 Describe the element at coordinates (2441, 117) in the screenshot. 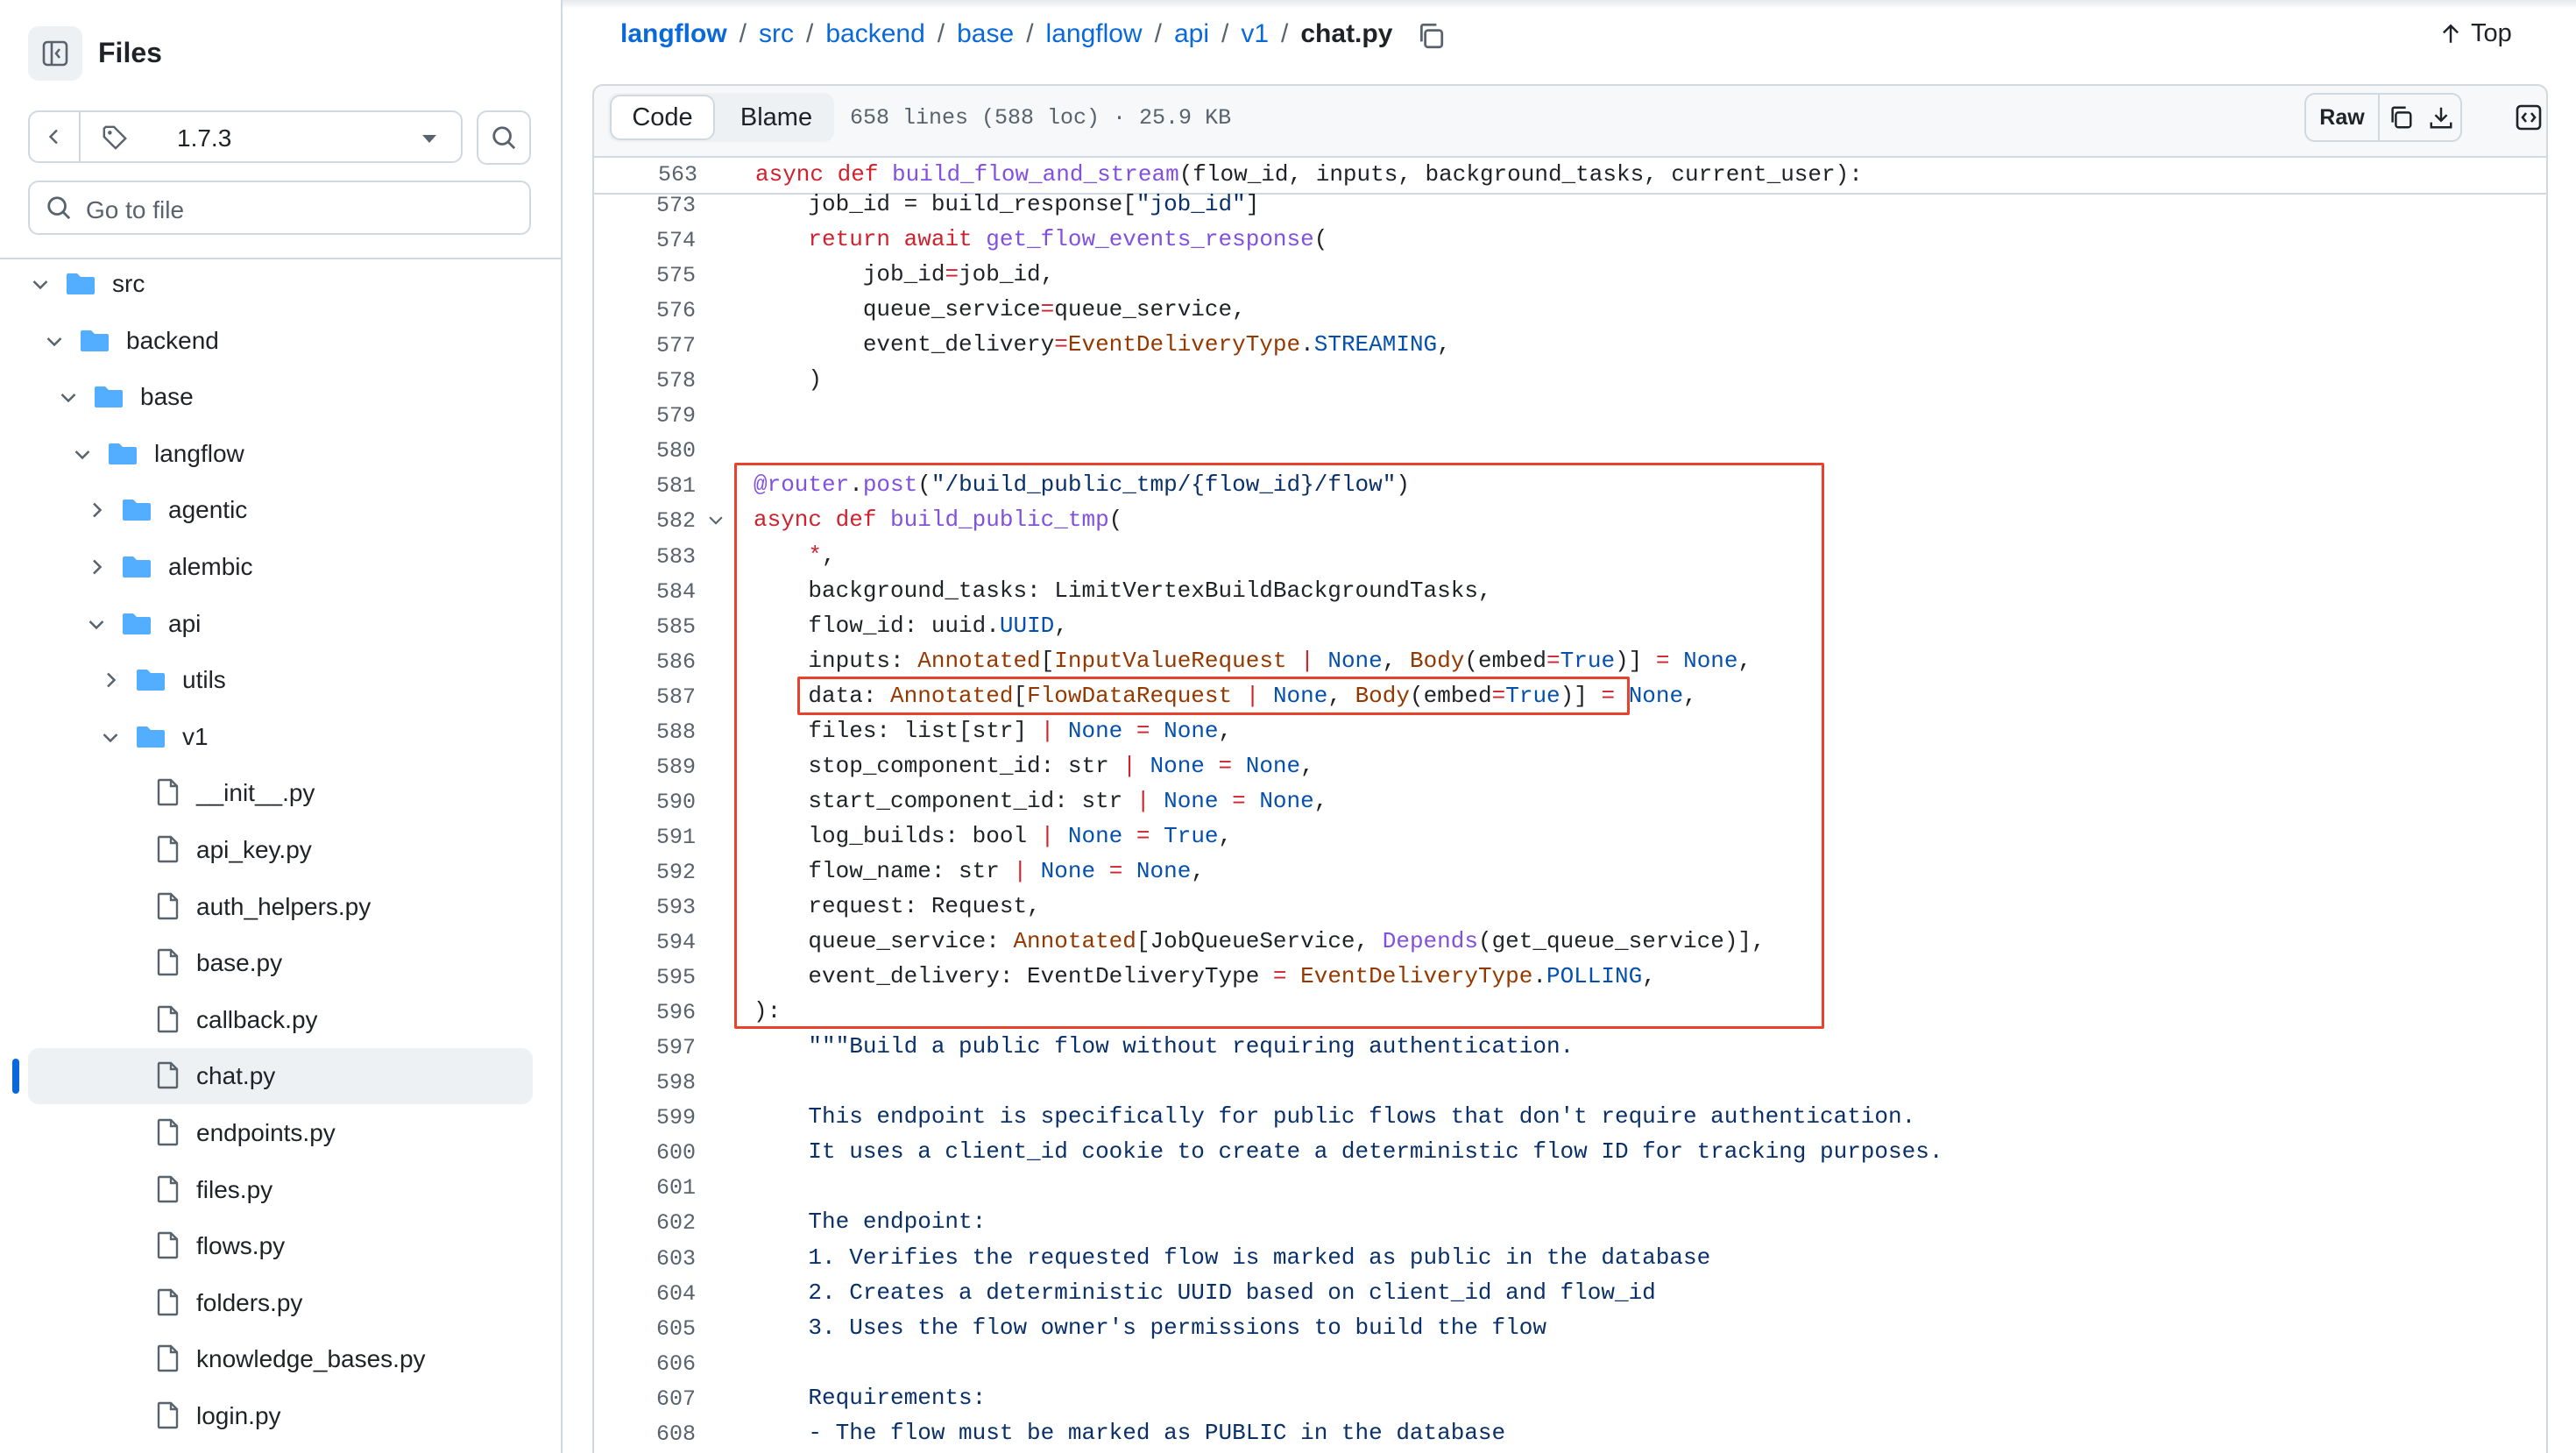

I see `download-button` at that location.